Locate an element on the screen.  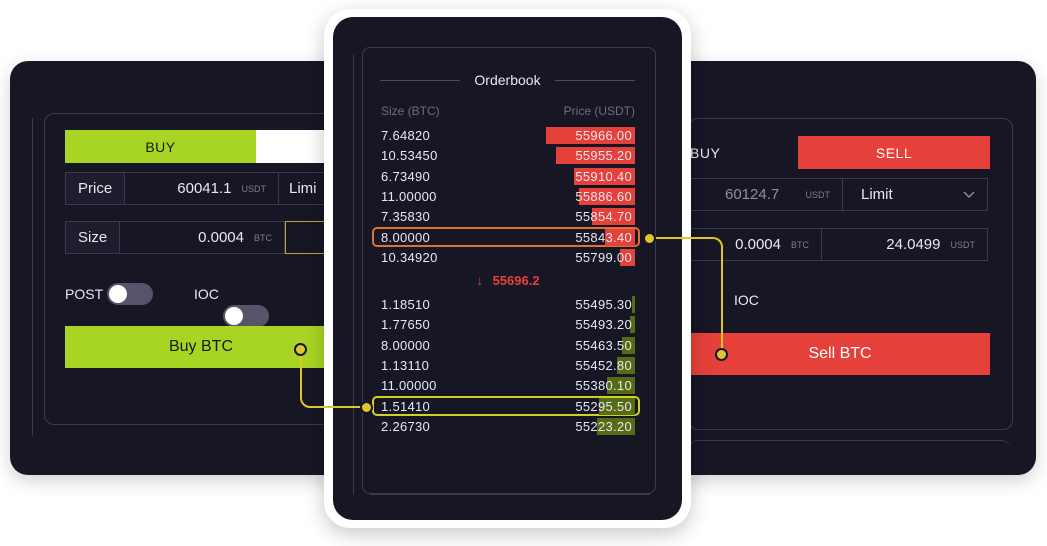
size-field: Size 0.0004 BTC is located at coordinates (175, 237).